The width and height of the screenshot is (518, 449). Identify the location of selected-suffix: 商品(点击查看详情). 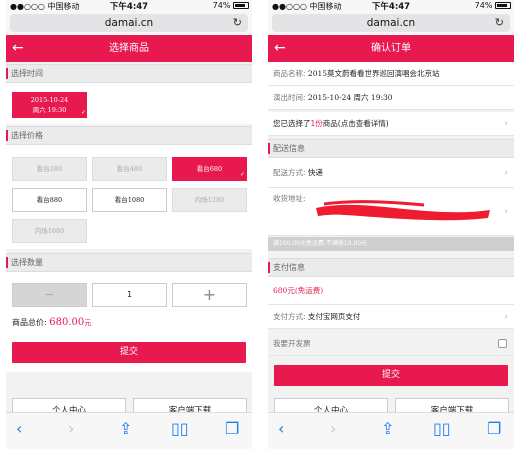
(355, 123).